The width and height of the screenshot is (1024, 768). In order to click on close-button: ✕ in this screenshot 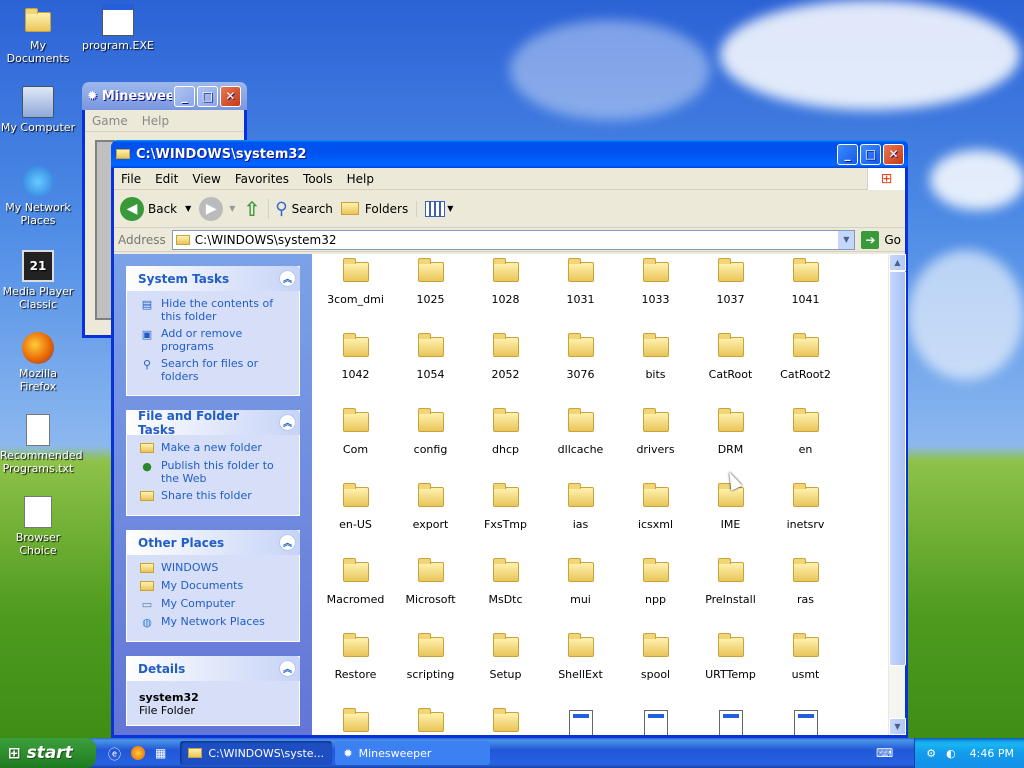, I will do `click(893, 154)`.